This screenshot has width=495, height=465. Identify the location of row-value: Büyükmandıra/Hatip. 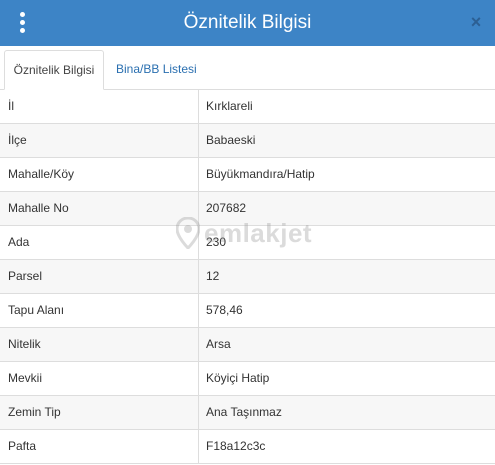
(260, 174).